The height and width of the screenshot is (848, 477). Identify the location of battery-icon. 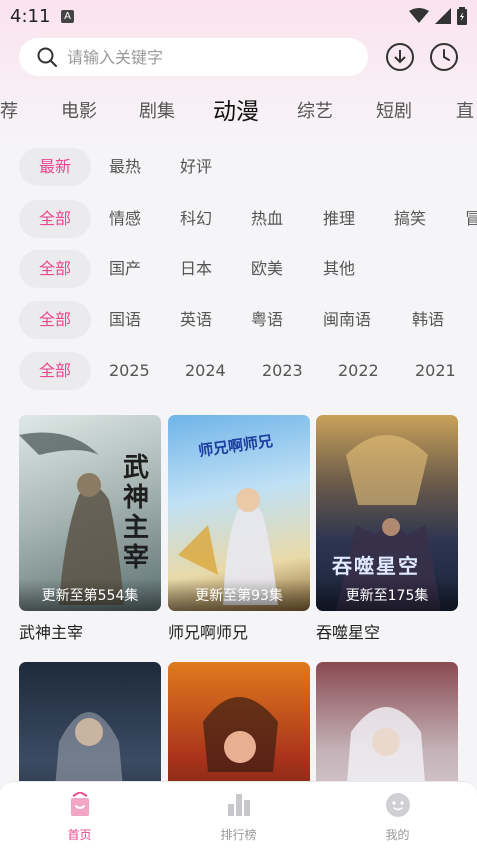
(462, 16).